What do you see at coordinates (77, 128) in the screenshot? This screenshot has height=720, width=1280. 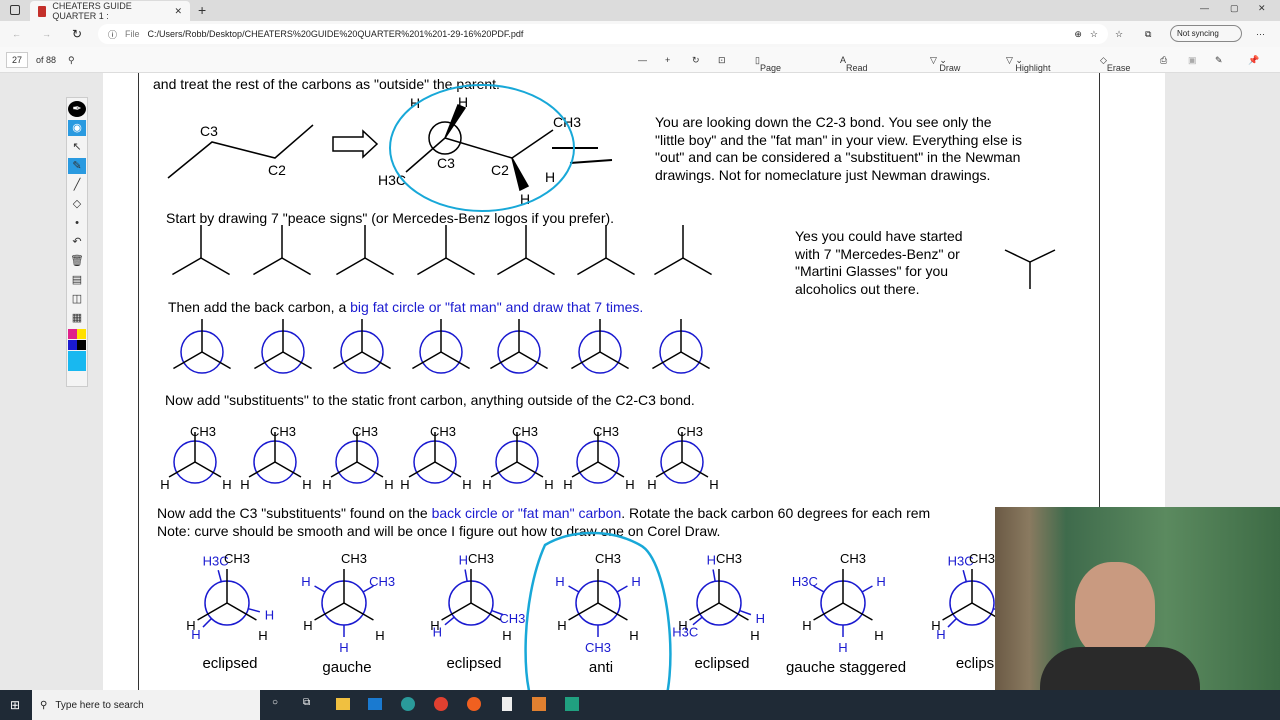 I see `eye-icon: ◉` at bounding box center [77, 128].